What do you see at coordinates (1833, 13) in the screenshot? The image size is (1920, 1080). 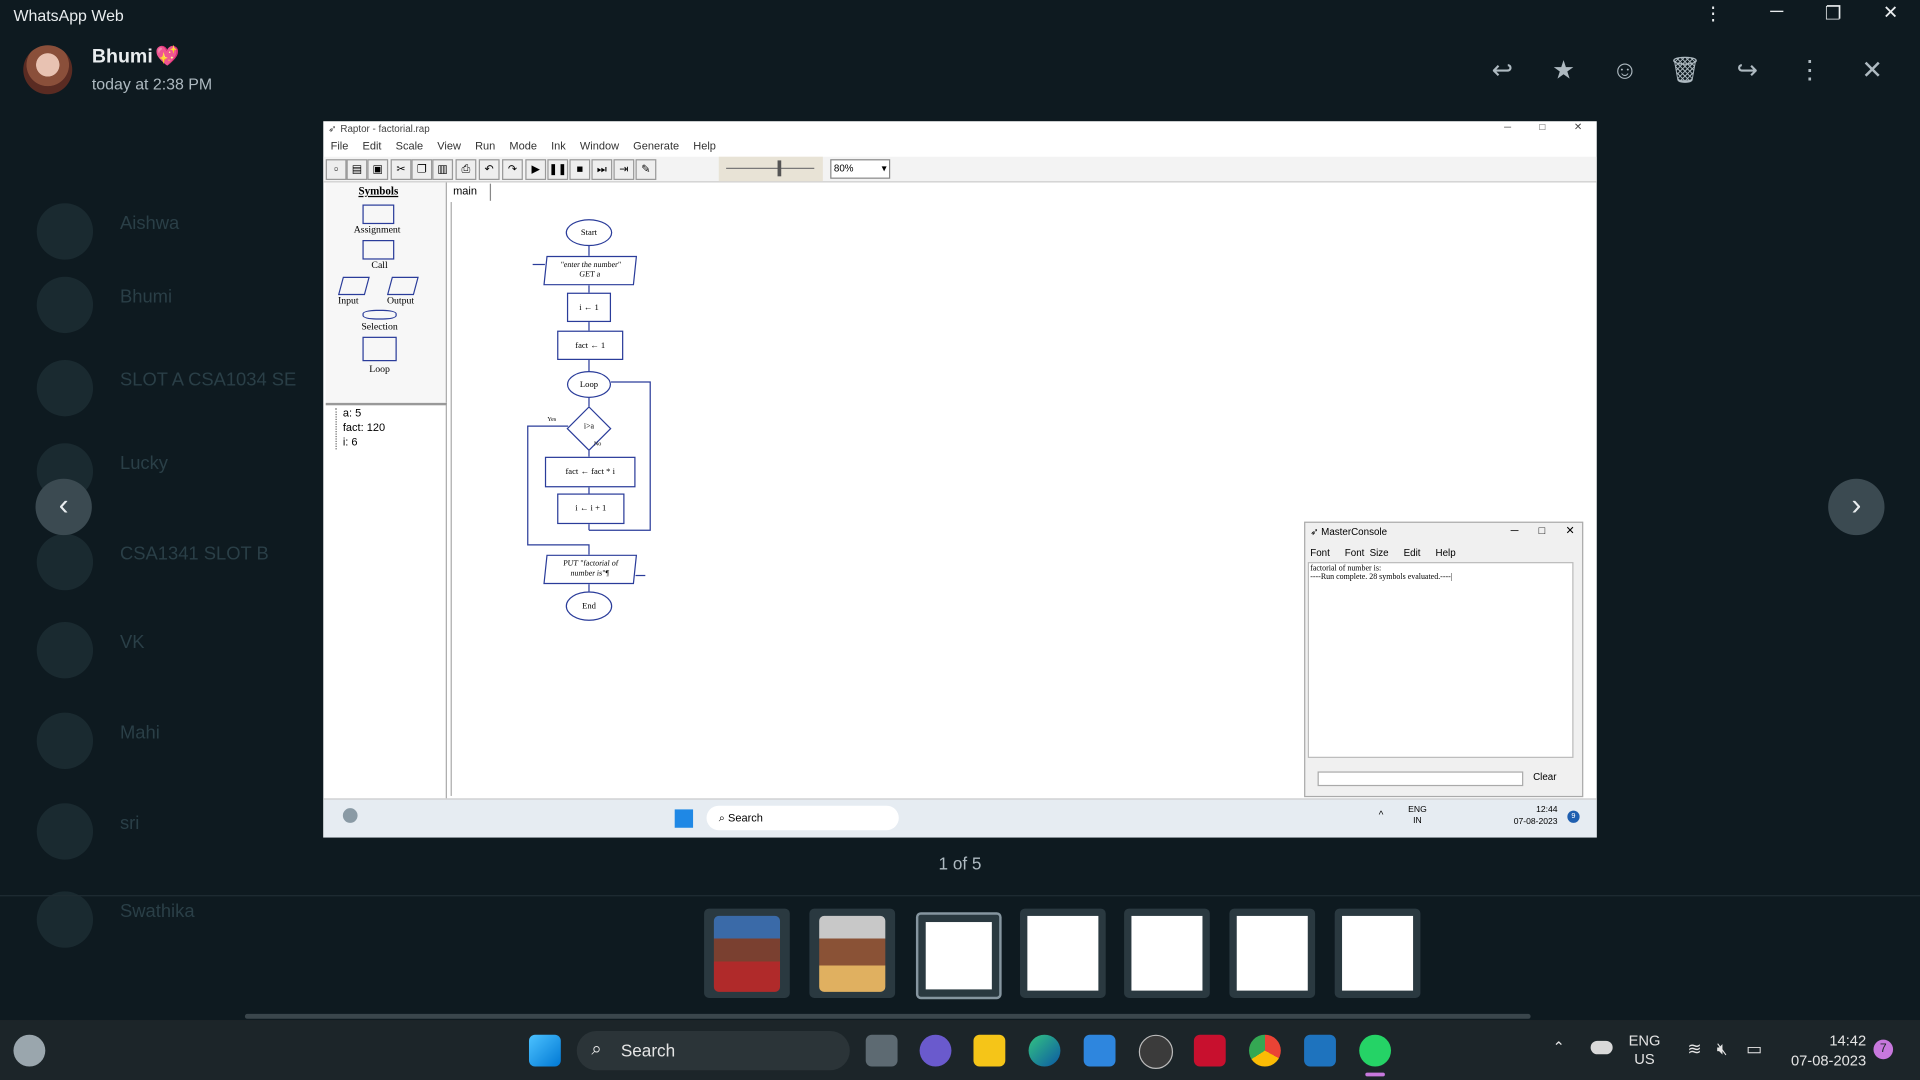 I see `maximize-button: ❐` at bounding box center [1833, 13].